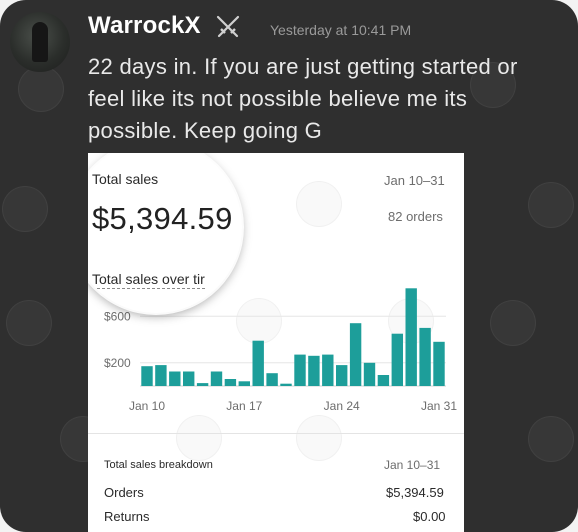  I want to click on breakdown-returns-value: $0.00, so click(429, 516).